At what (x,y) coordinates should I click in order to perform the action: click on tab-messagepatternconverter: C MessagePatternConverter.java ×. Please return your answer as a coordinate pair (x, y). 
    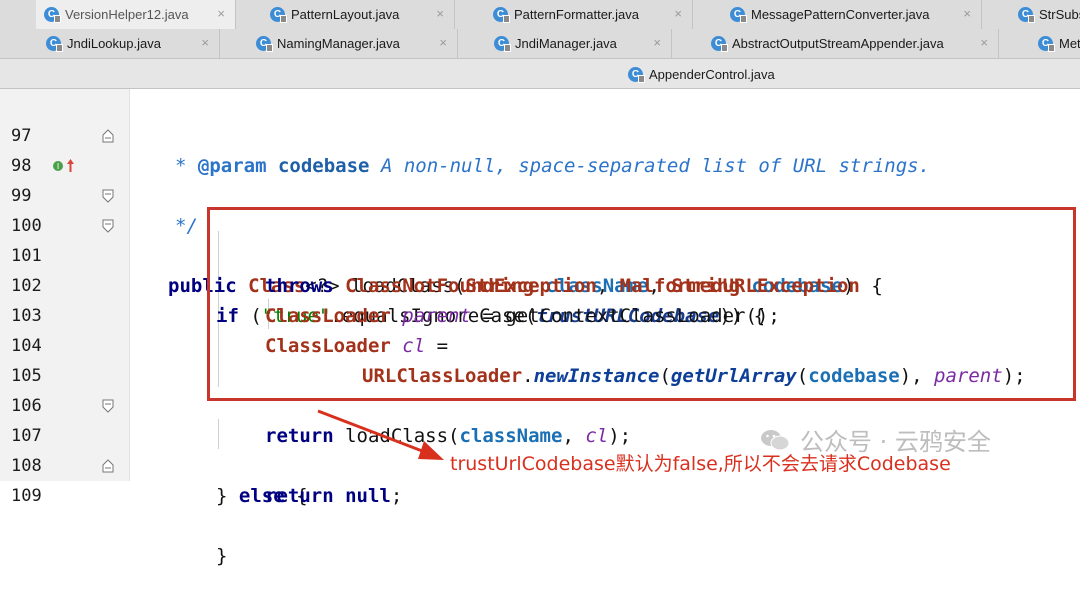
    Looking at the image, I should click on (852, 14).